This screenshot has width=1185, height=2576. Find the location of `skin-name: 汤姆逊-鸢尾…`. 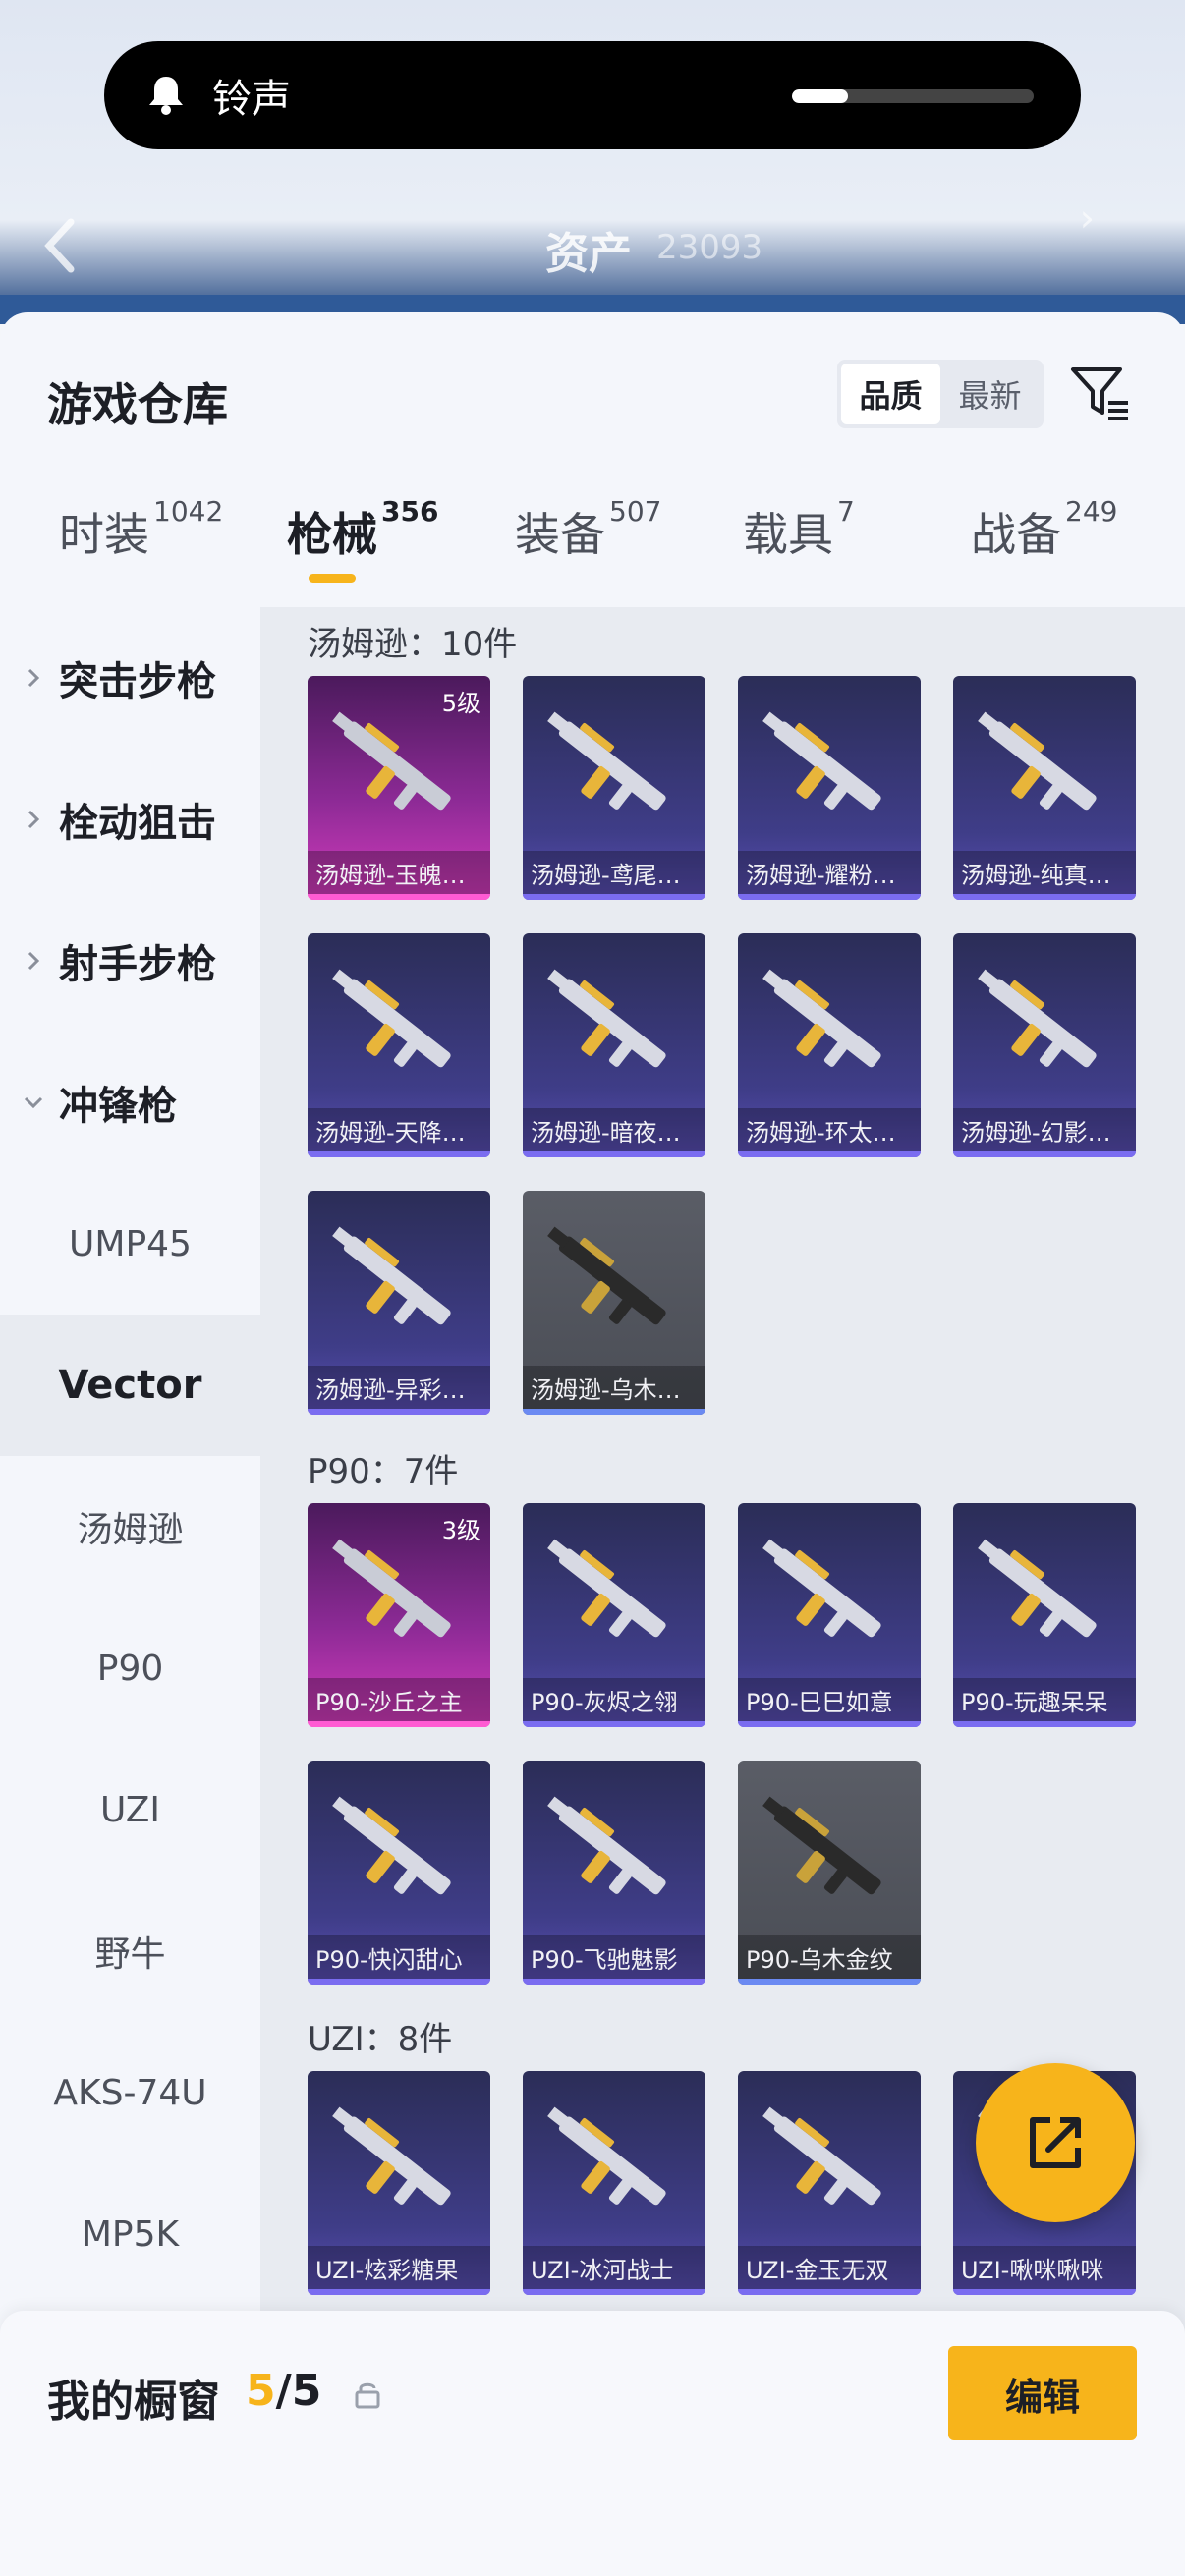

skin-name: 汤姆逊-鸢尾… is located at coordinates (614, 872).